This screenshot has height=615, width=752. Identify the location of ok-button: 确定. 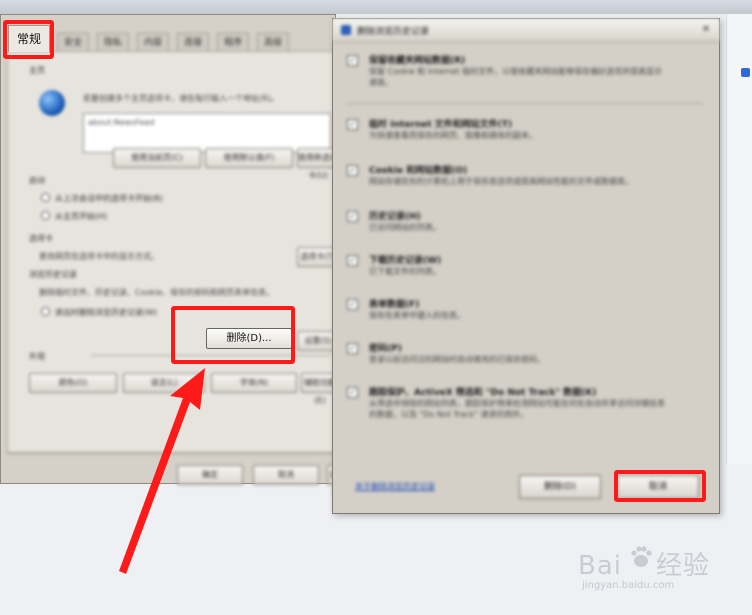
(210, 475).